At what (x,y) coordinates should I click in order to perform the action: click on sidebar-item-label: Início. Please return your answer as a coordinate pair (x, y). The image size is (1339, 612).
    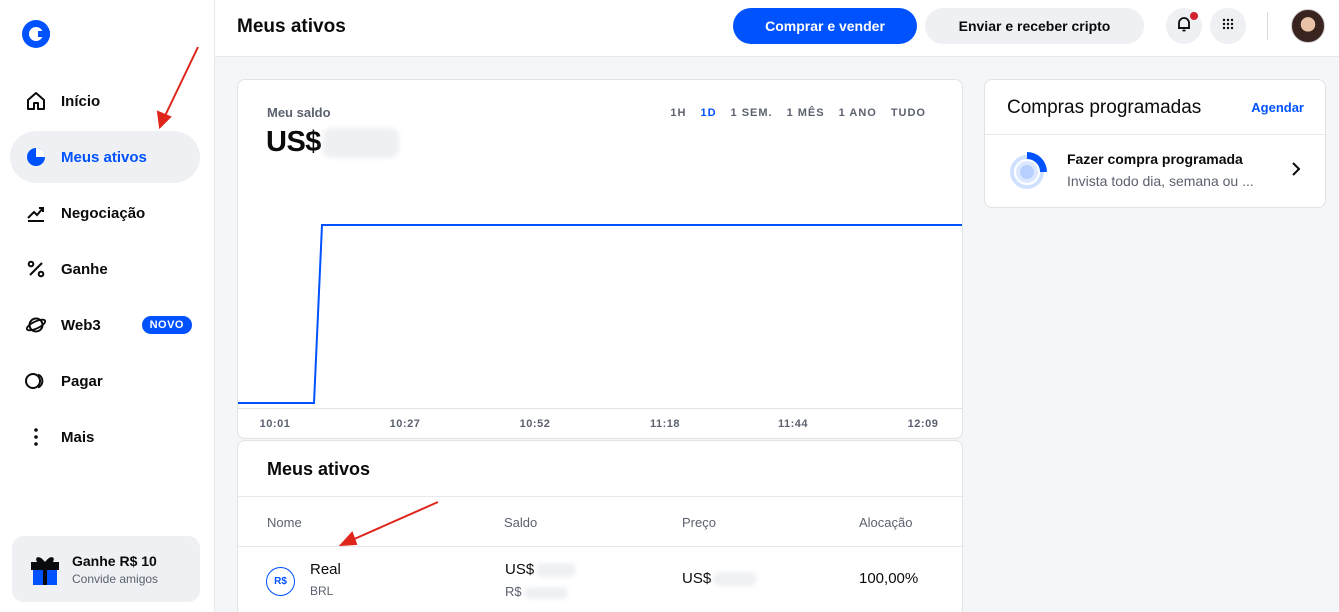
    Looking at the image, I should click on (81, 101).